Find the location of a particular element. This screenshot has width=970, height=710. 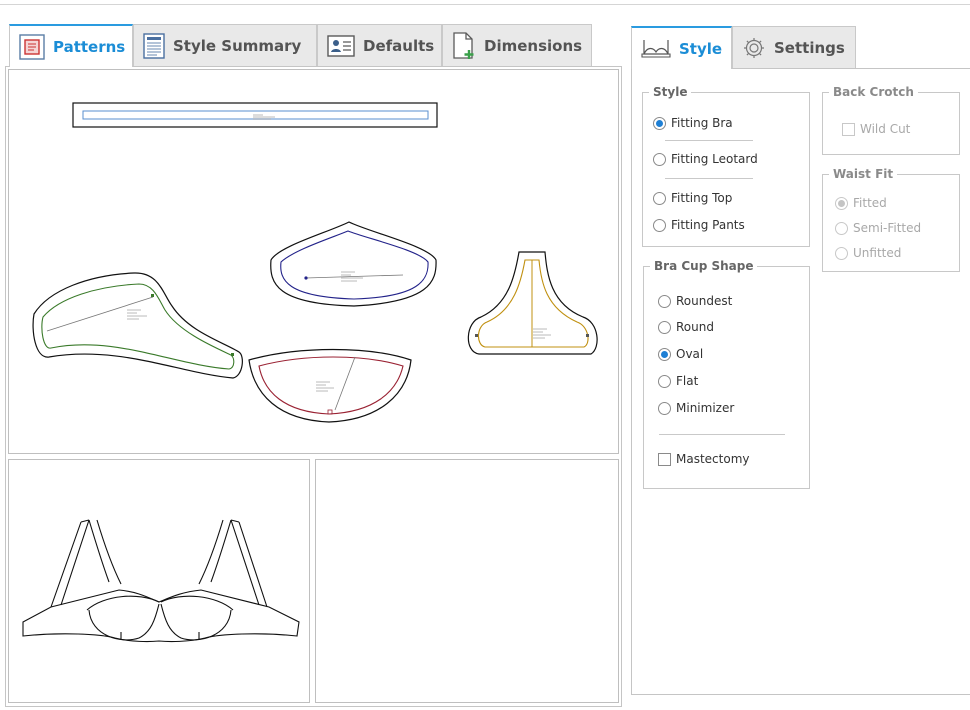

tab-patterns: Patterns is located at coordinates (71, 45).